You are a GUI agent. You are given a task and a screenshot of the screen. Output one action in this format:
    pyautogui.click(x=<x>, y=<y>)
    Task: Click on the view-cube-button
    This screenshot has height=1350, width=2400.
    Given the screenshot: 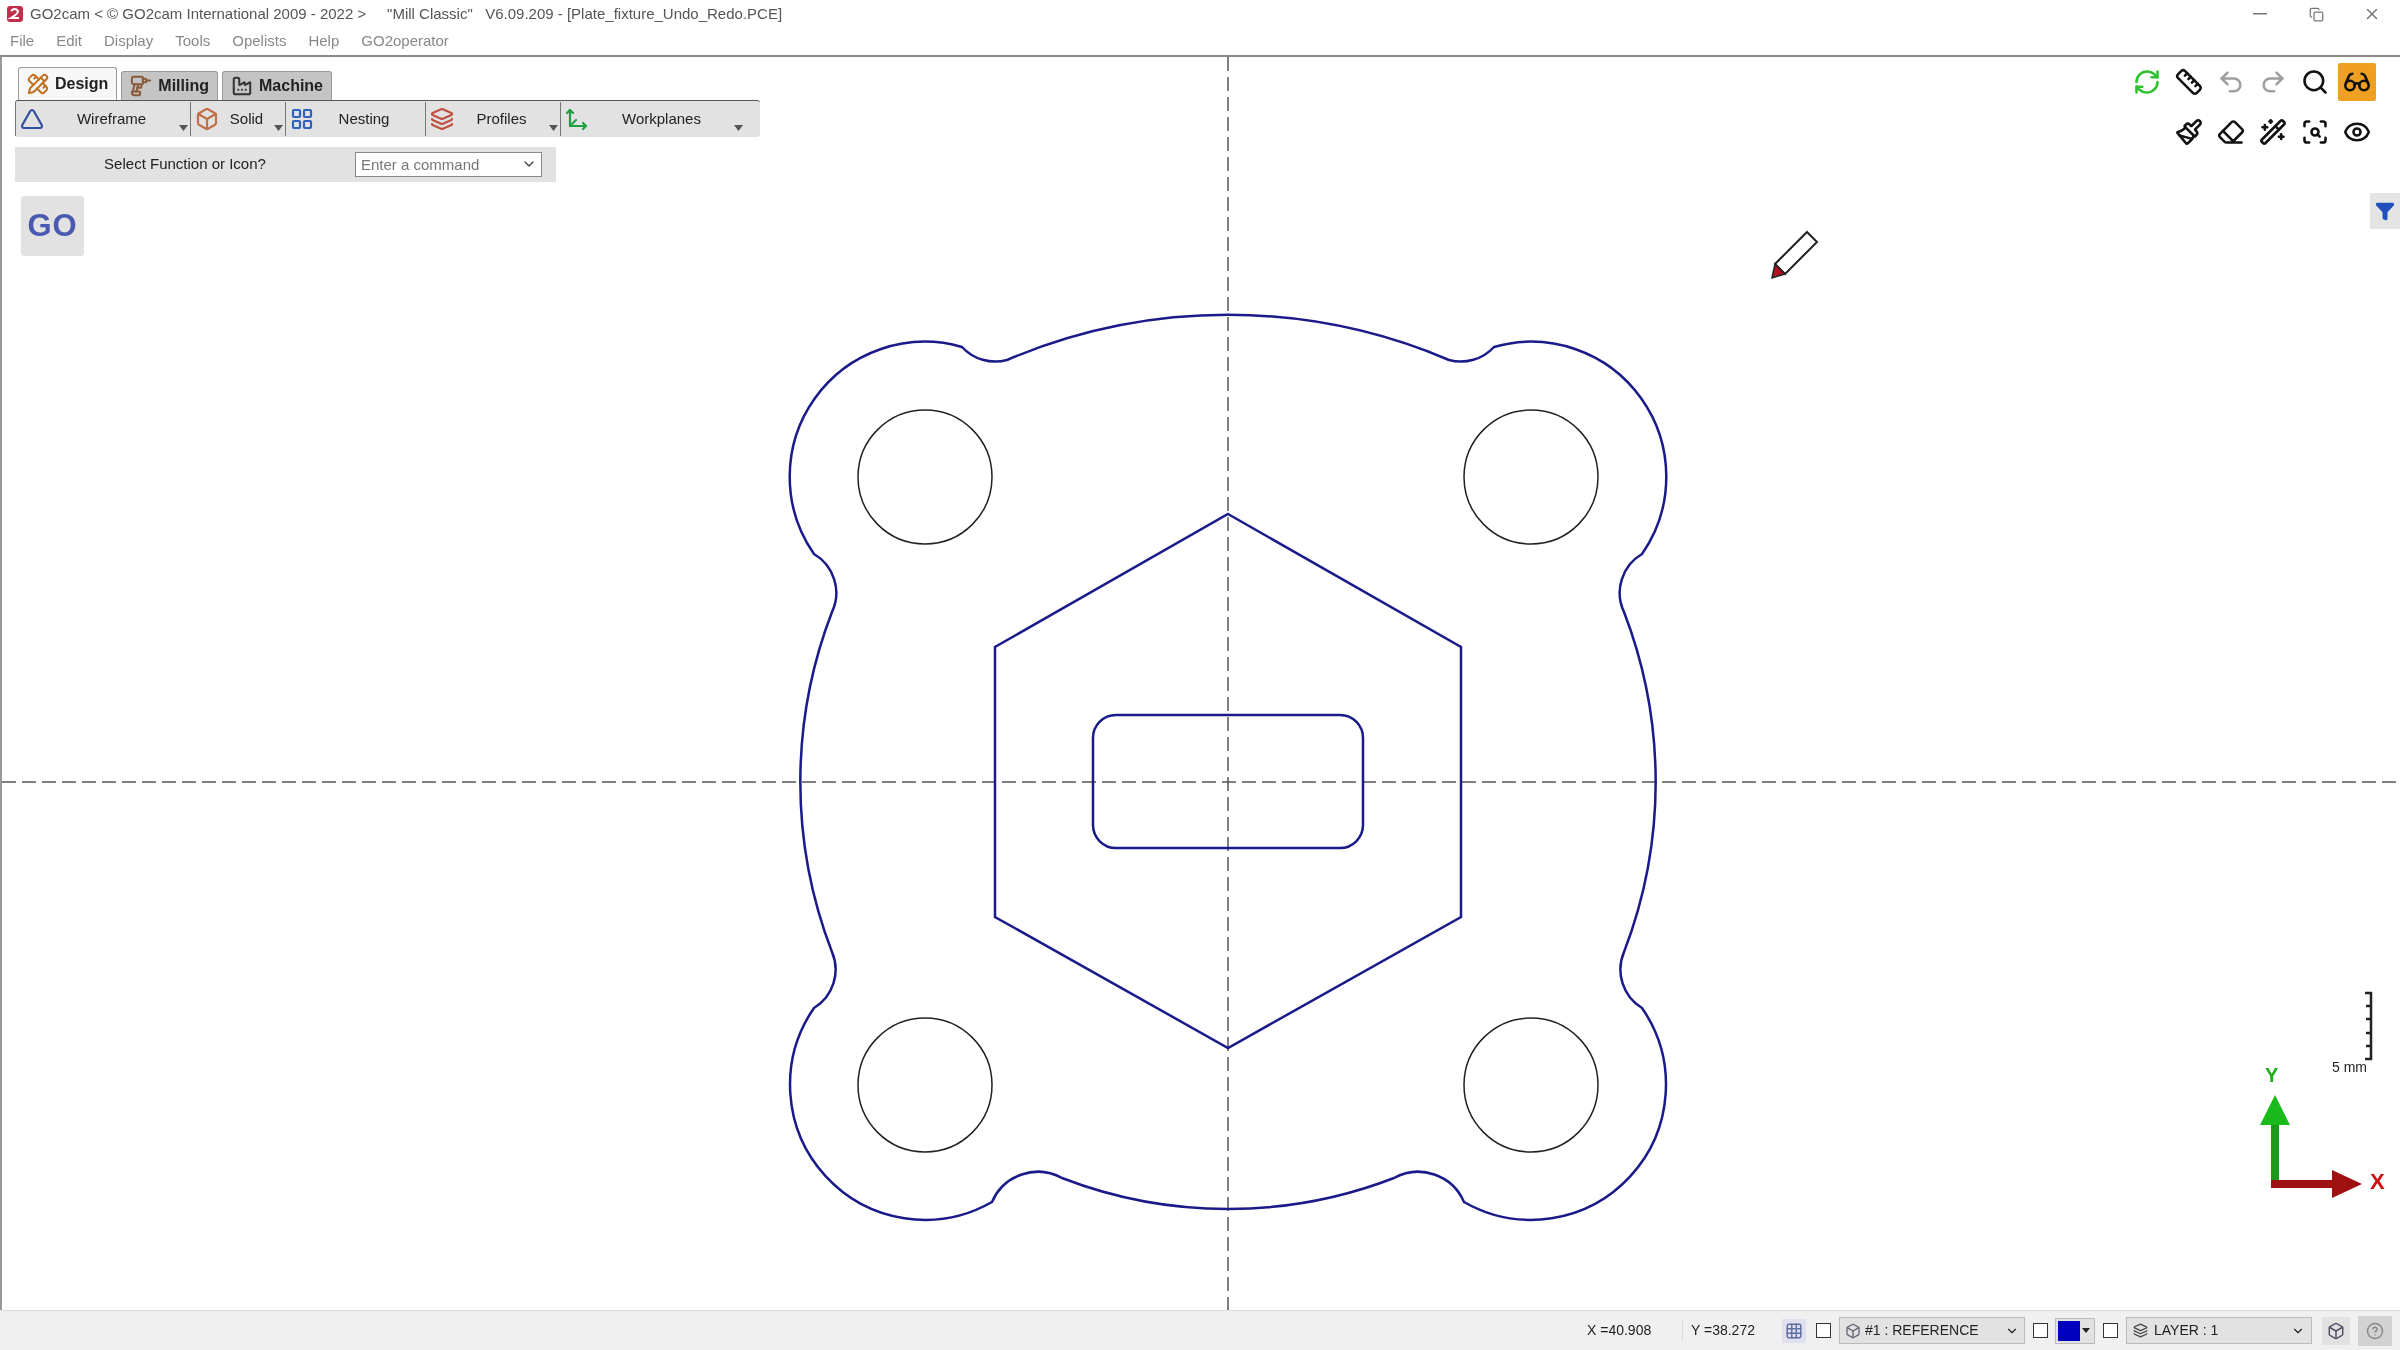 What is the action you would take?
    pyautogui.click(x=2336, y=1330)
    